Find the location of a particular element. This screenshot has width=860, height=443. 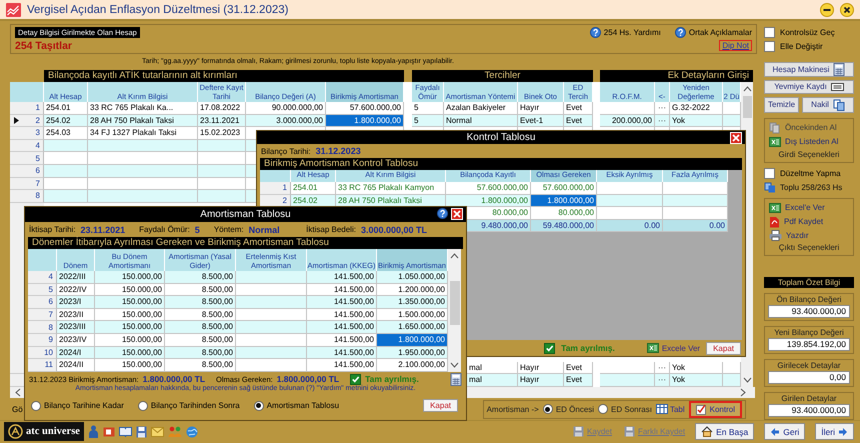

table-cell: 90.000.000,00 is located at coordinates (286, 108).